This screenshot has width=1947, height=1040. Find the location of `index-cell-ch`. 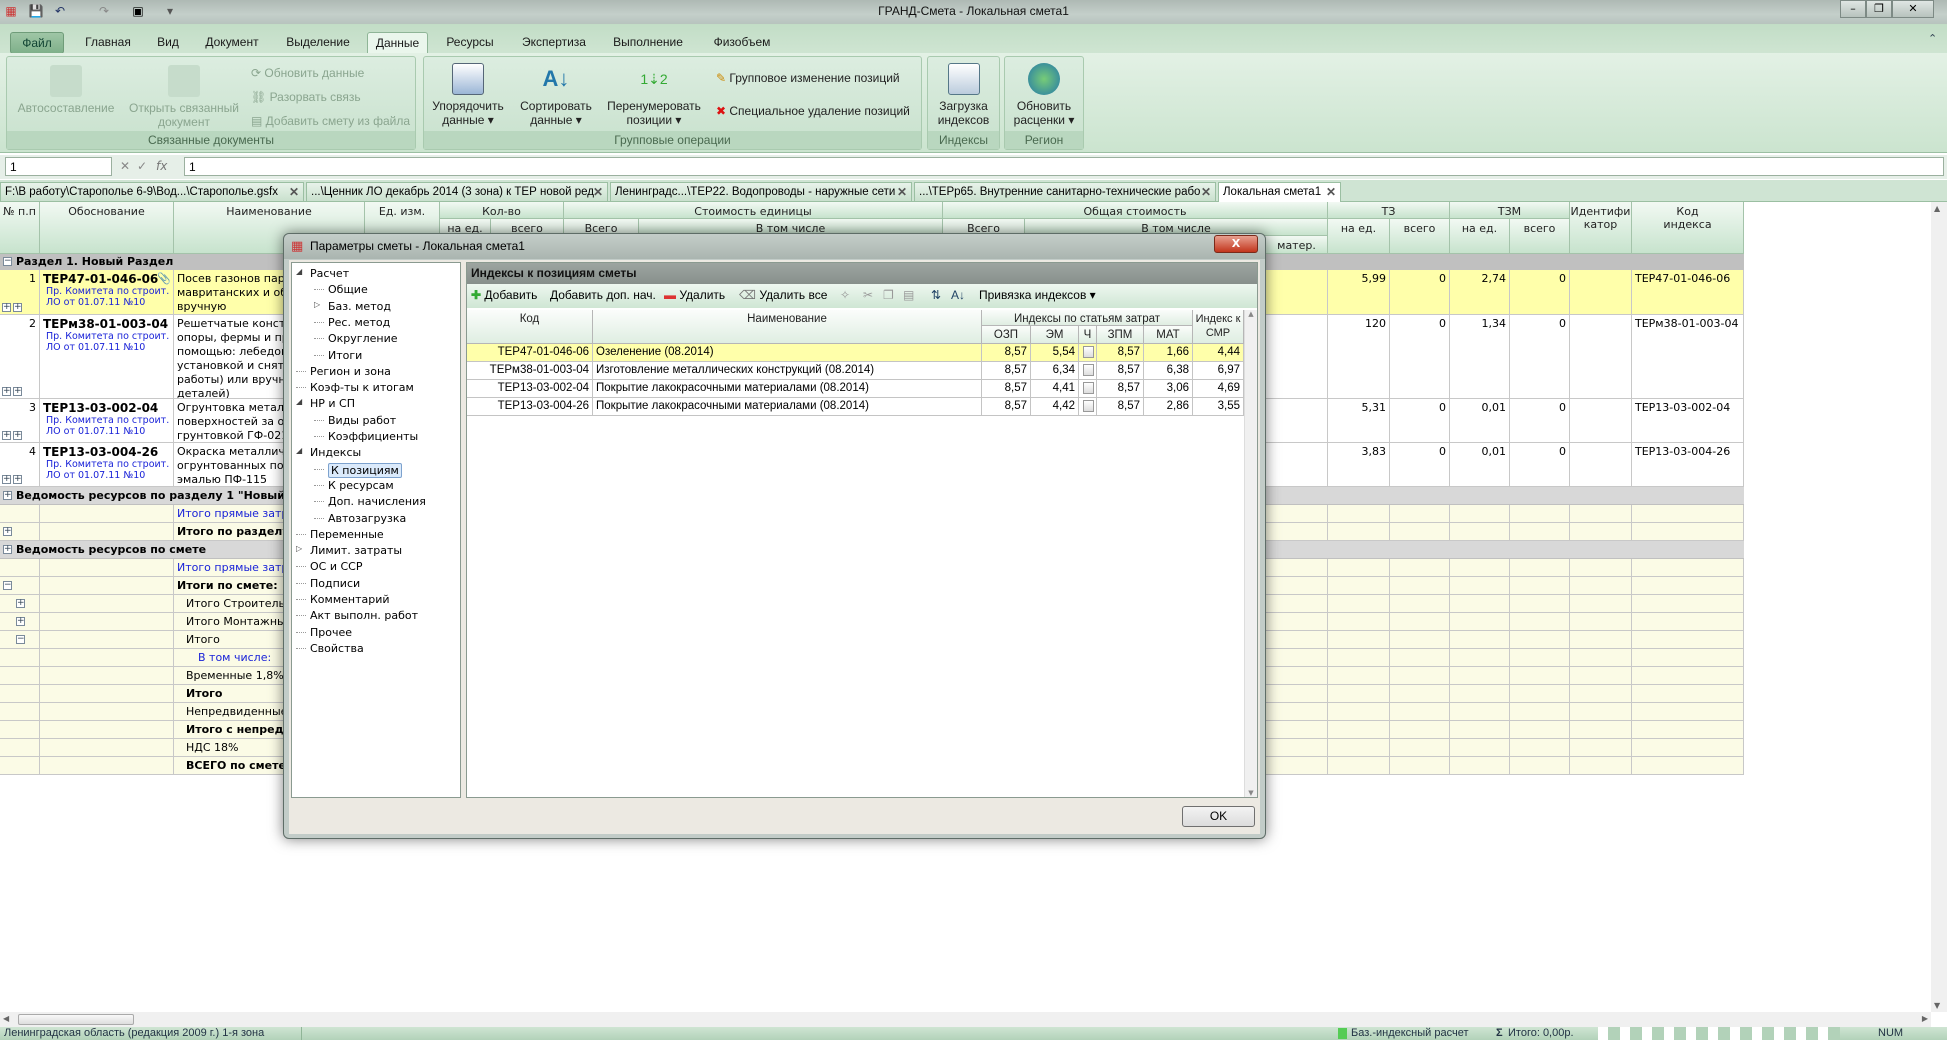

index-cell-ch is located at coordinates (1088, 407).